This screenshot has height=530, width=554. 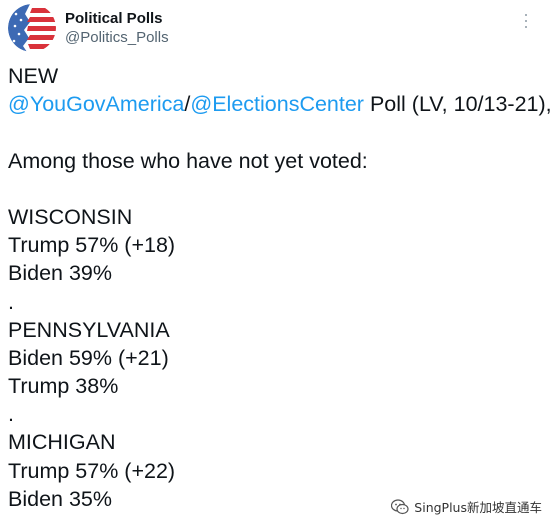 I want to click on flag-logo-icon, so click(x=32, y=28).